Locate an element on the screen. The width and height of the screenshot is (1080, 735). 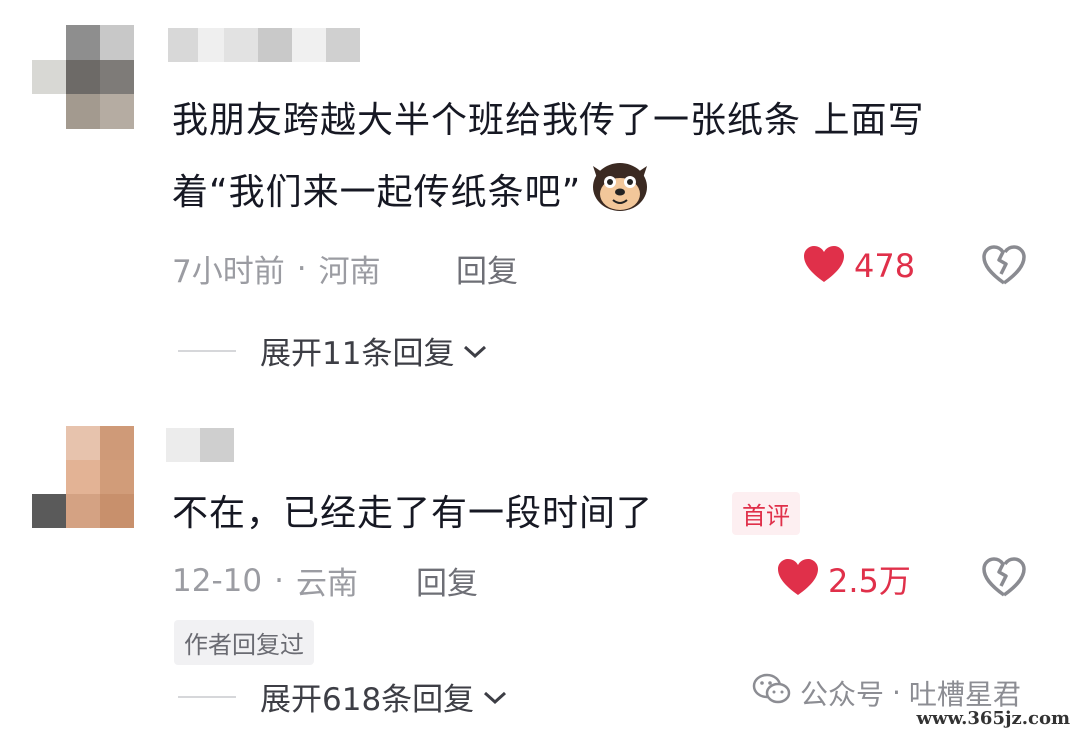
comment-location: 河南 is located at coordinates (349, 272).